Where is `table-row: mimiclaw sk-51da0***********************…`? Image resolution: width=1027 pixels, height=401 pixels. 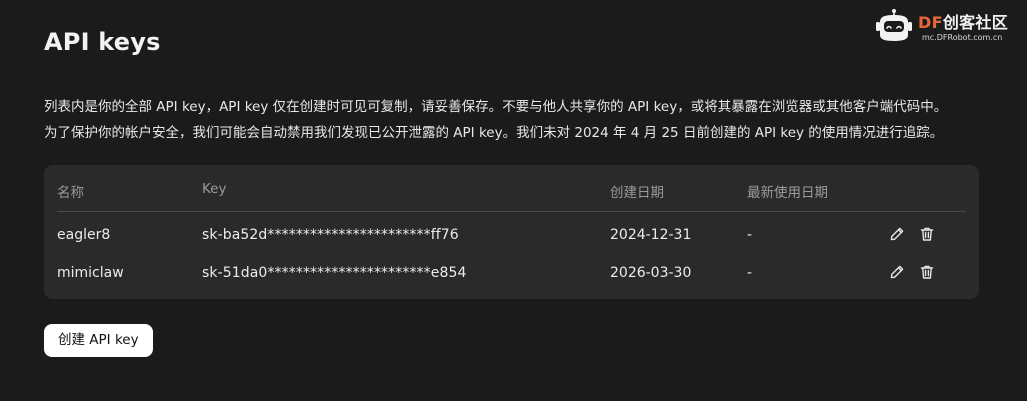 table-row: mimiclaw sk-51da0***********************… is located at coordinates (511, 273).